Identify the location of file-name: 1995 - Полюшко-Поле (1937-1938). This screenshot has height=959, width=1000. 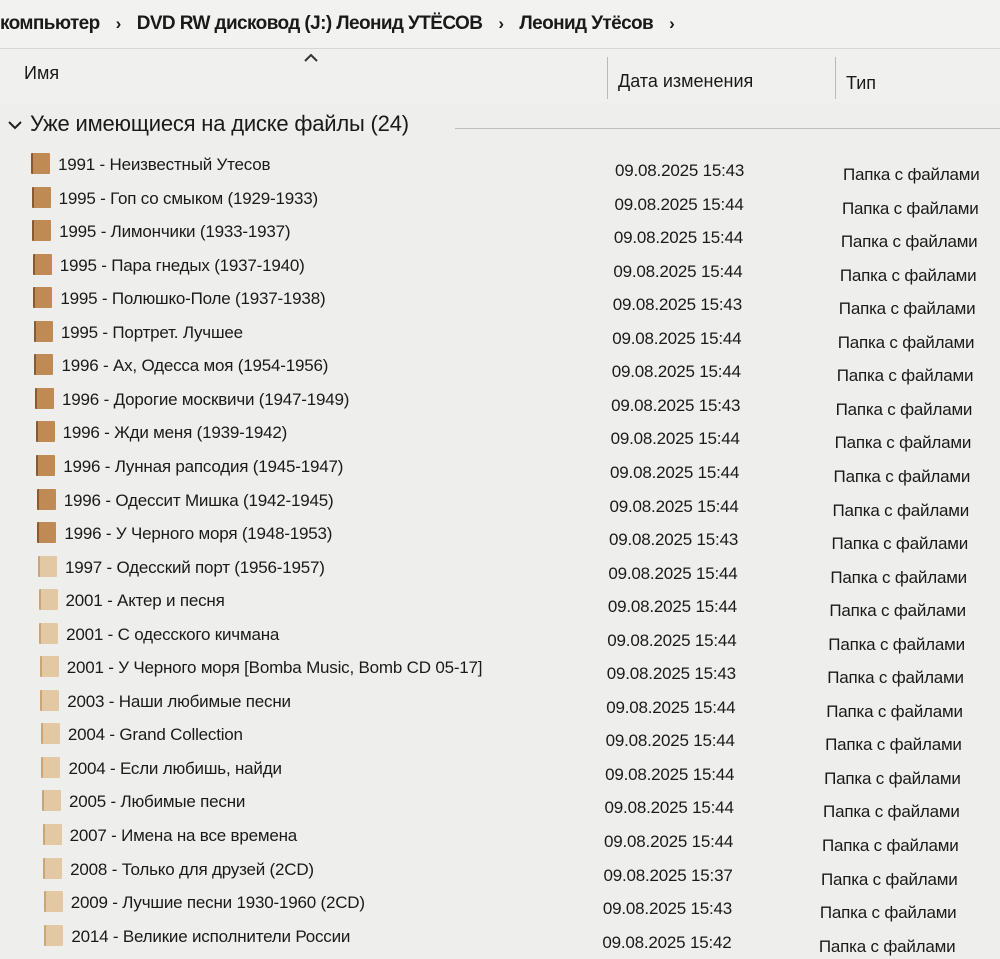
(193, 299).